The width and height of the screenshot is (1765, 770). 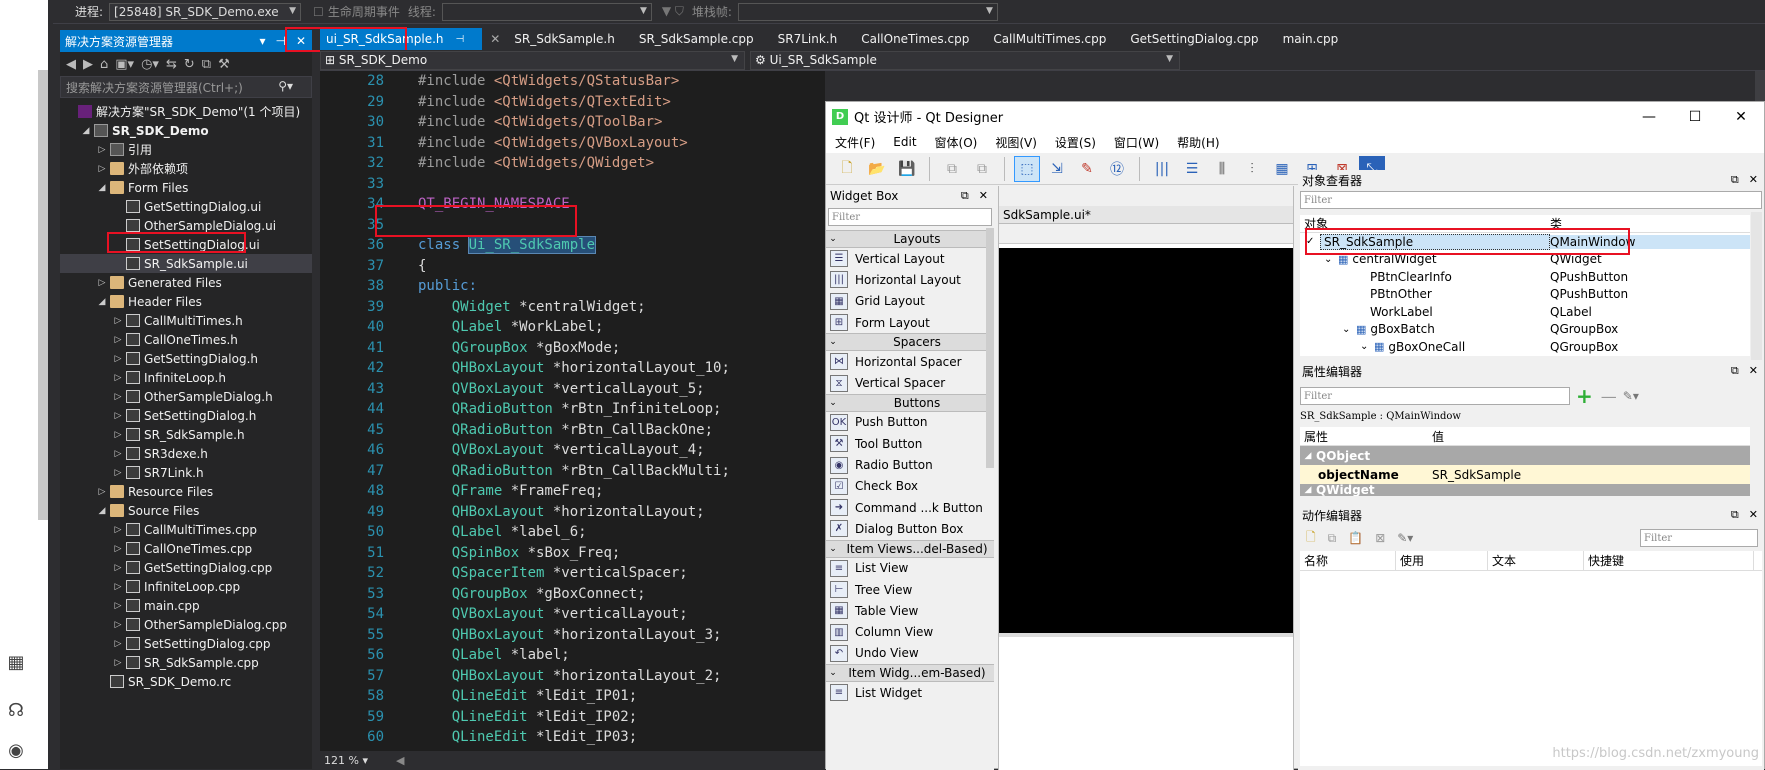 I want to click on home-icon: ⌂, so click(x=104, y=64).